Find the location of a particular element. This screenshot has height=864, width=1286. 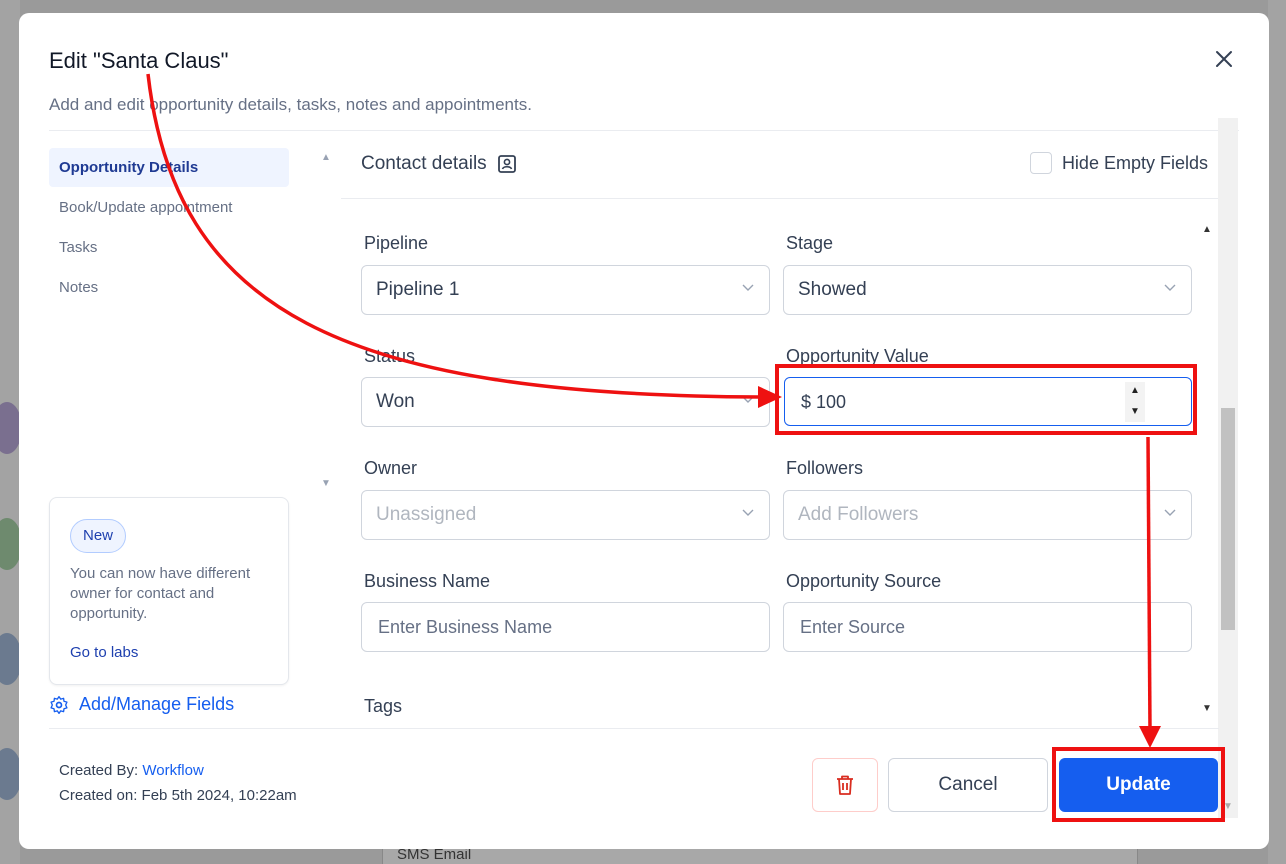

contact-card-icon is located at coordinates (506, 164).